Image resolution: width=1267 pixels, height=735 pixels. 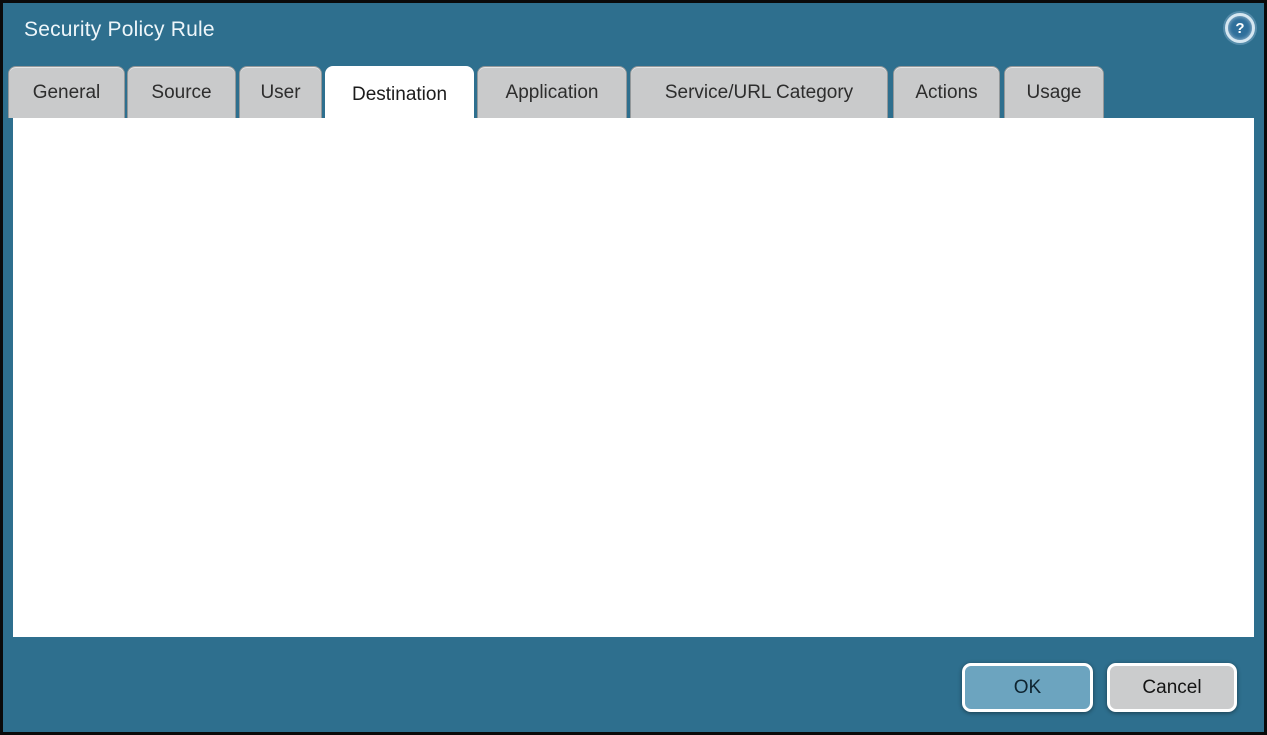 What do you see at coordinates (119, 29) in the screenshot?
I see `dialog-title: Security Policy Rule` at bounding box center [119, 29].